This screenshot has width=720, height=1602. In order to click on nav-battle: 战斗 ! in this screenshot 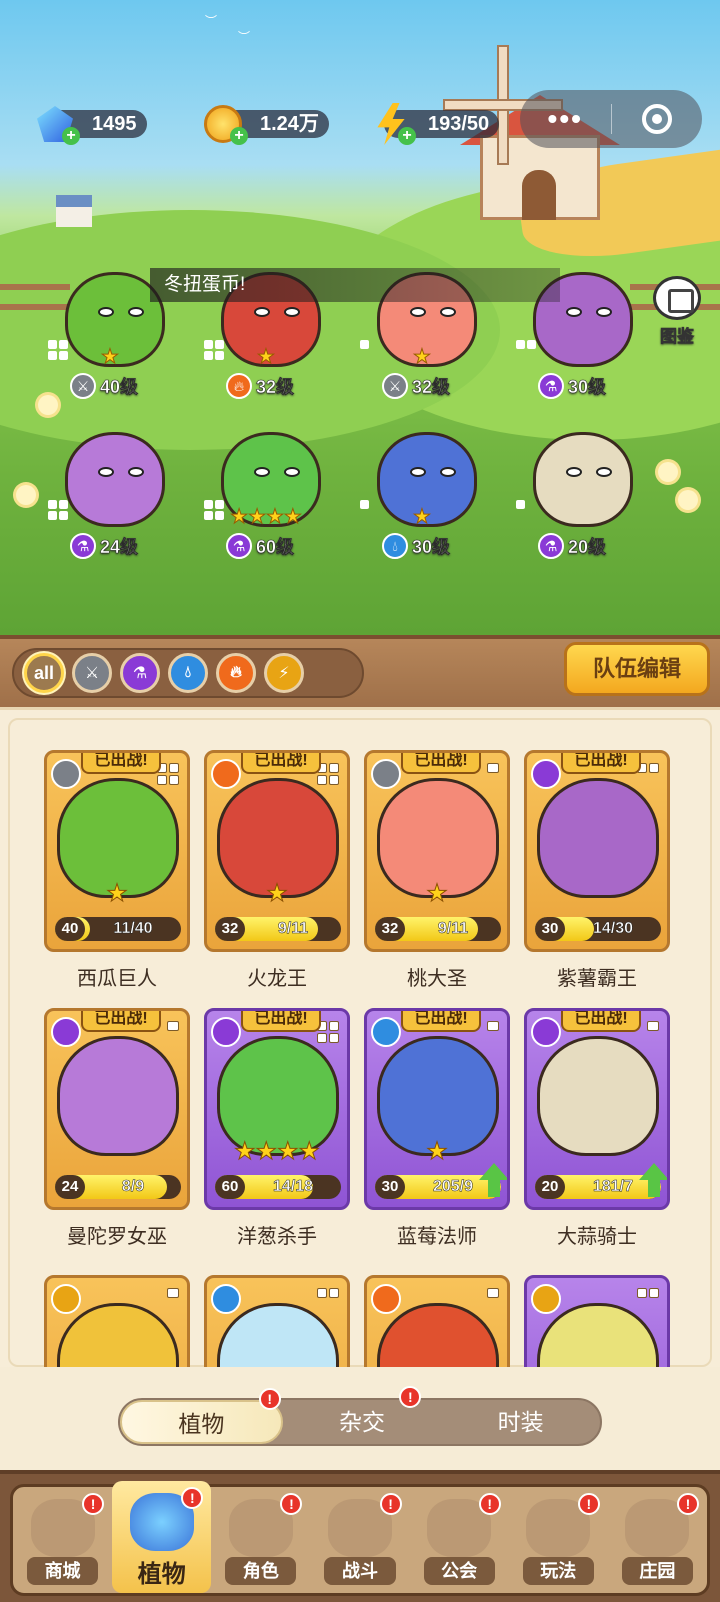, I will do `click(359, 1540)`.